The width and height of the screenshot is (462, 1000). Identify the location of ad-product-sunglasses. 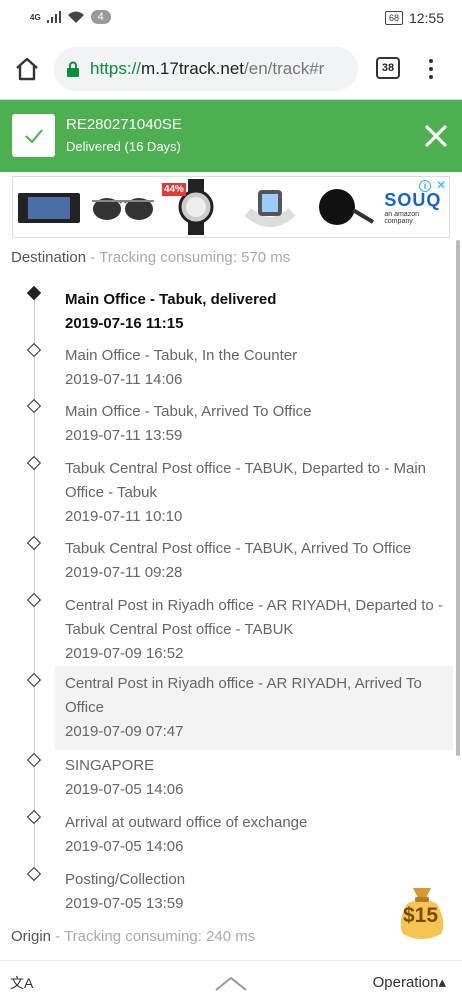
(122, 207).